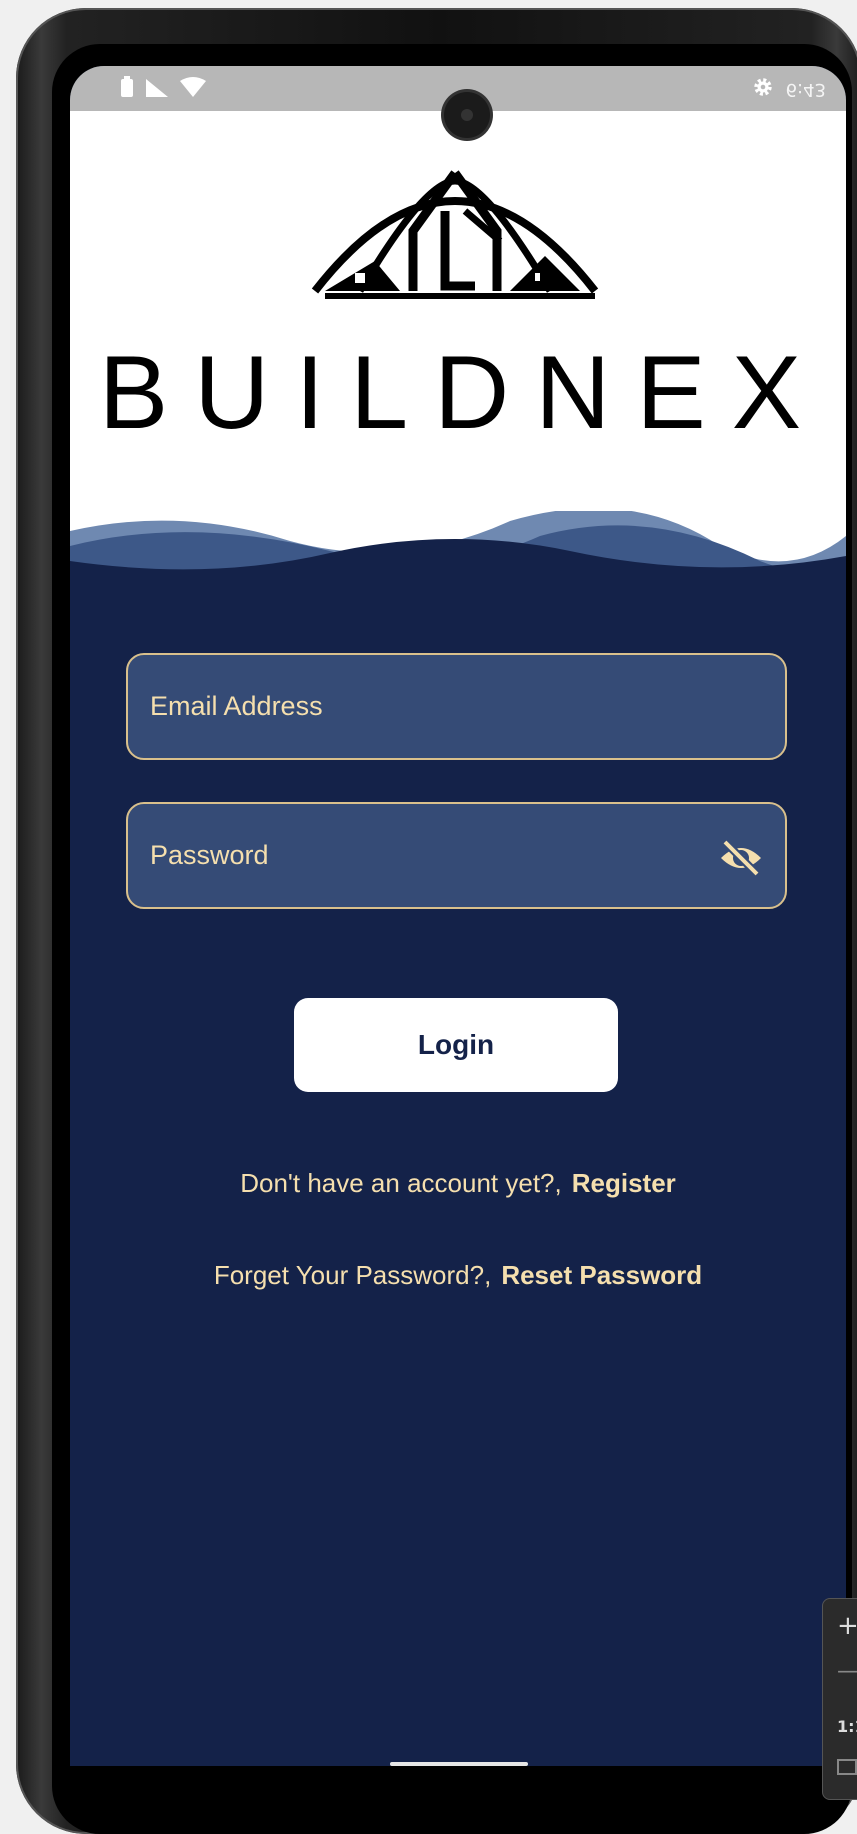  What do you see at coordinates (401, 1183) in the screenshot?
I see `register-prompt-text: Don't have an account yet?,` at bounding box center [401, 1183].